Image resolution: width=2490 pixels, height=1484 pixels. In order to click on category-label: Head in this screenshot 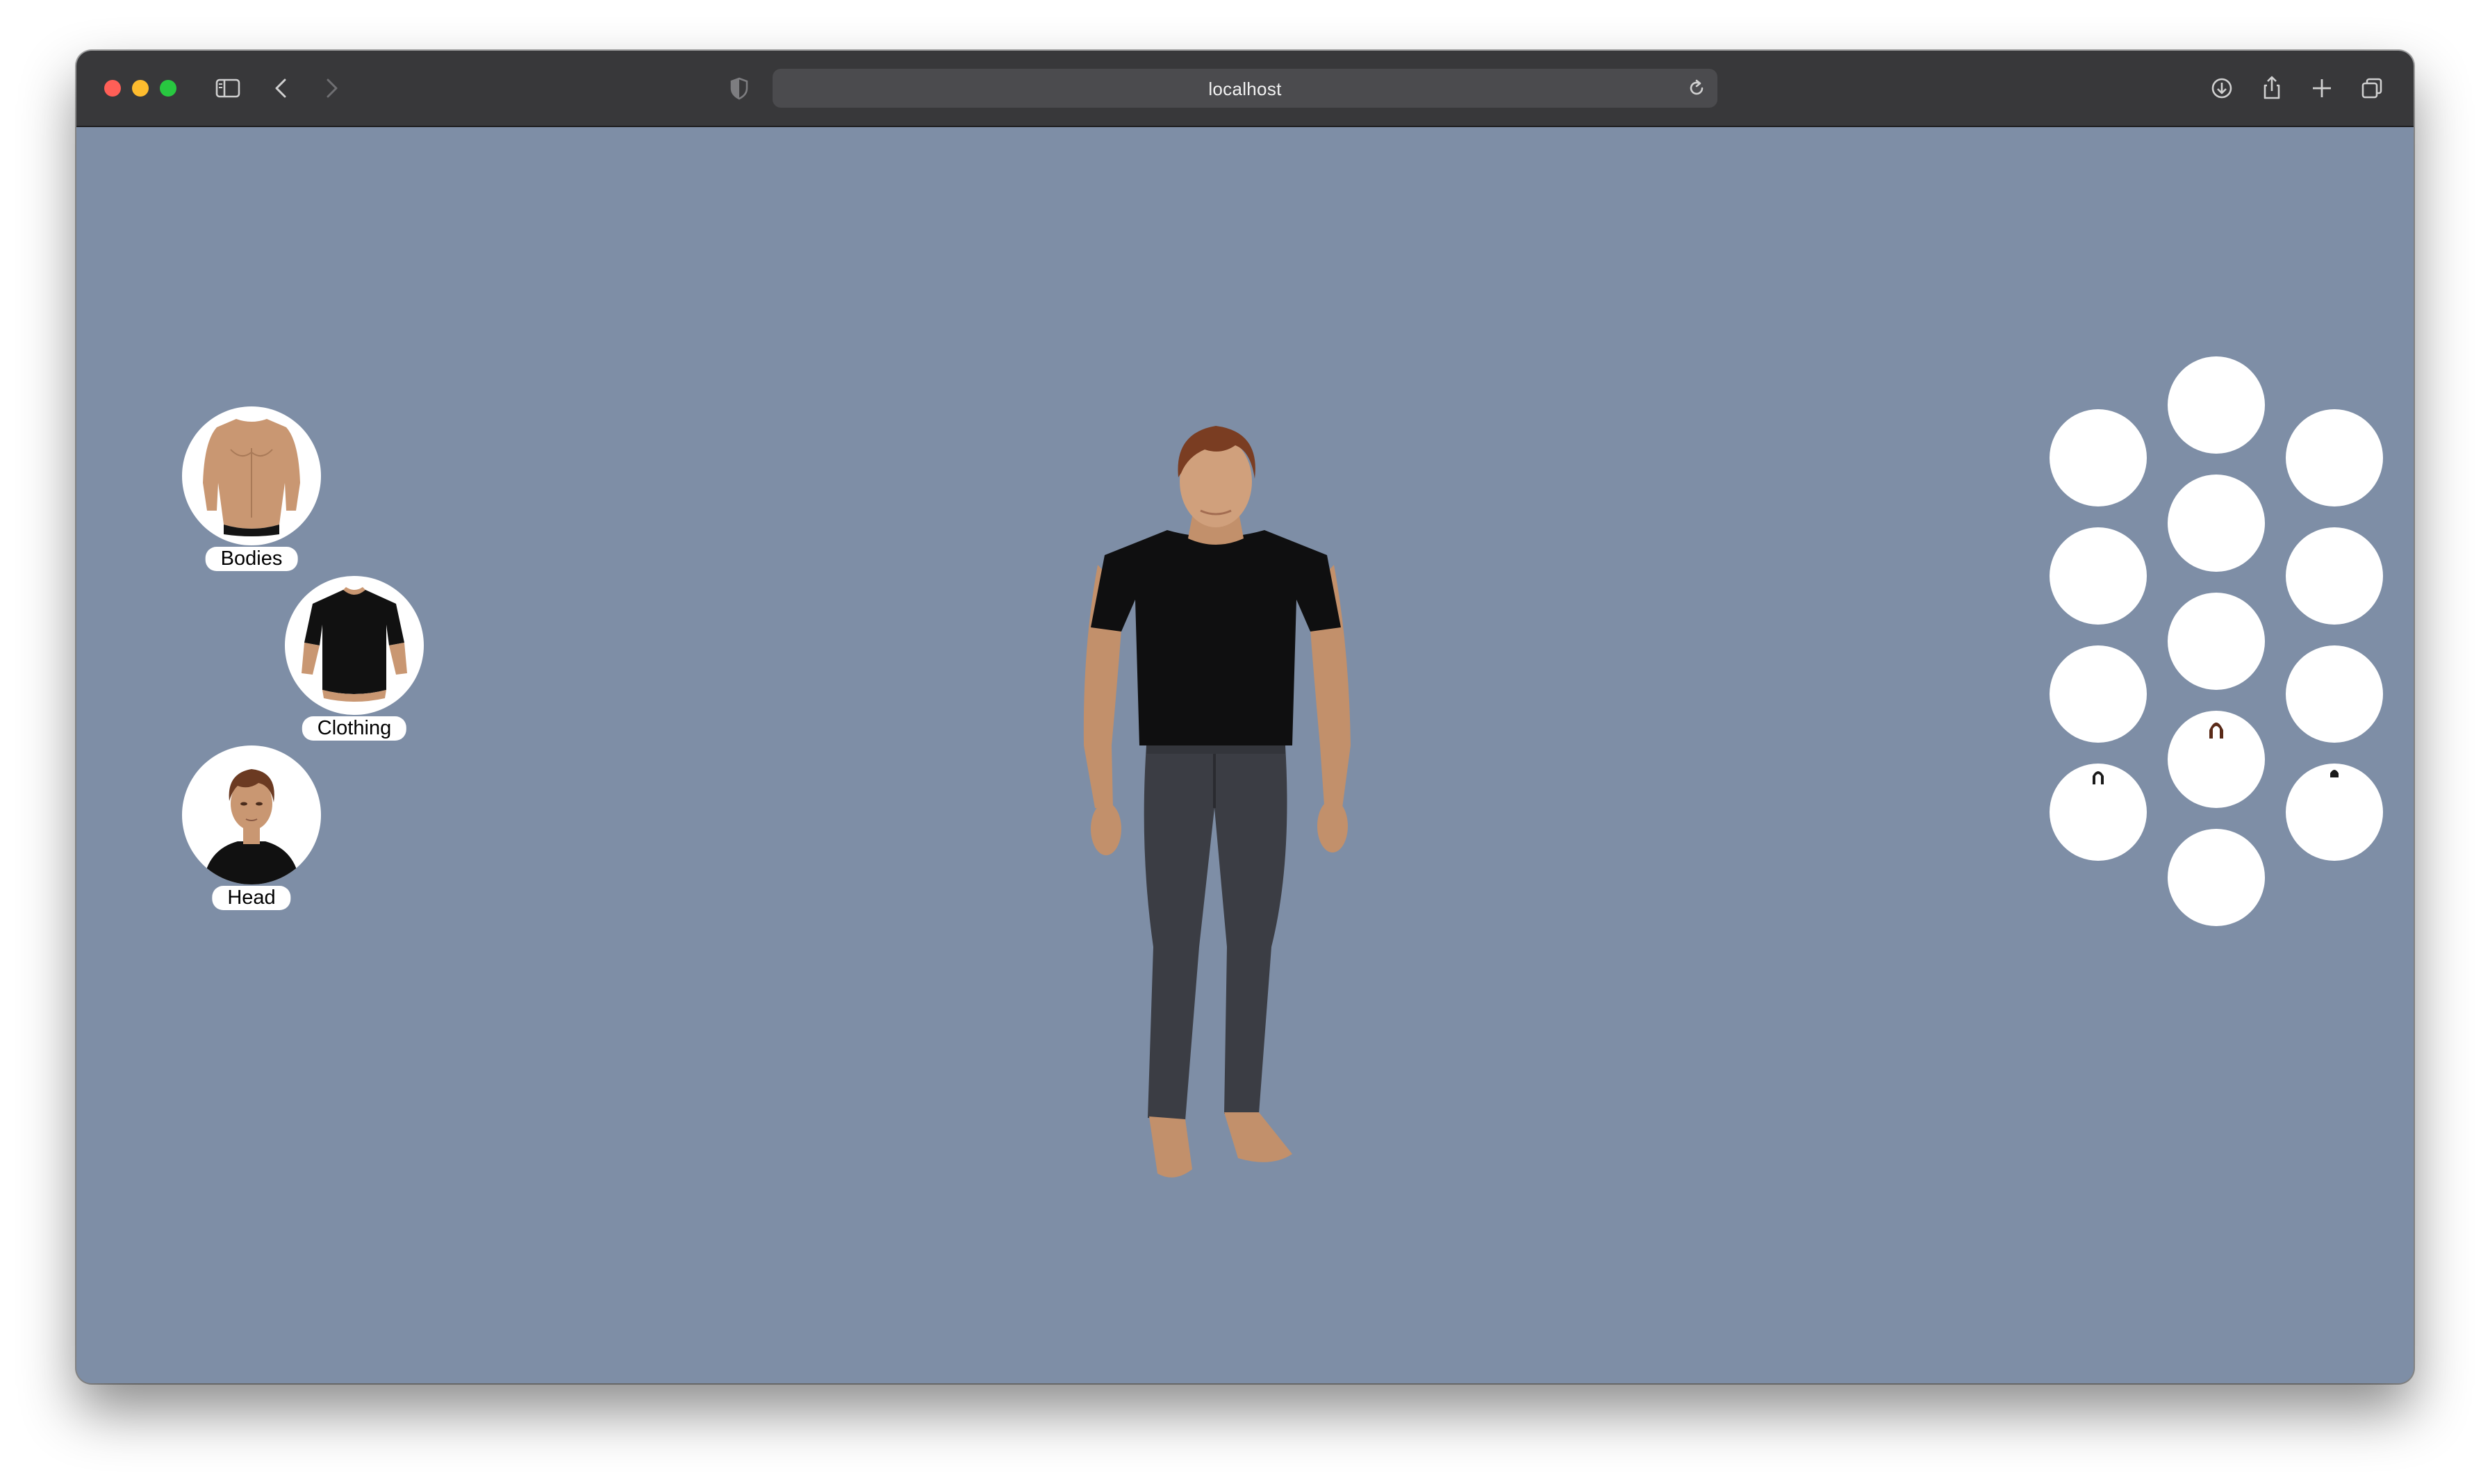, I will do `click(252, 898)`.